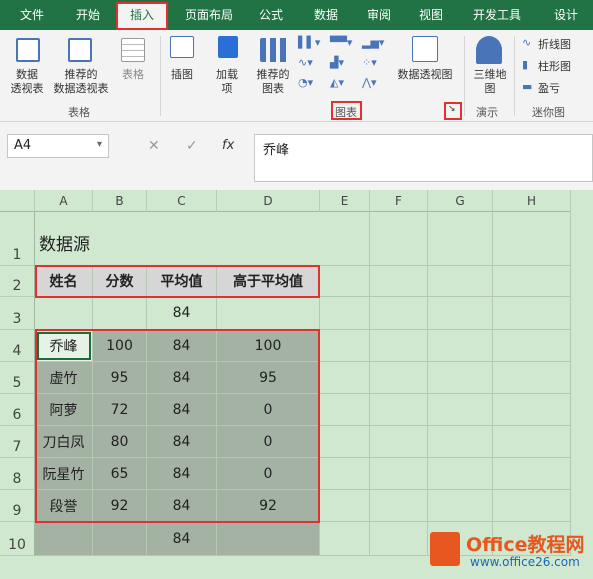 This screenshot has height=579, width=593. Describe the element at coordinates (532, 201) in the screenshot. I see `column-header-H: H` at that location.